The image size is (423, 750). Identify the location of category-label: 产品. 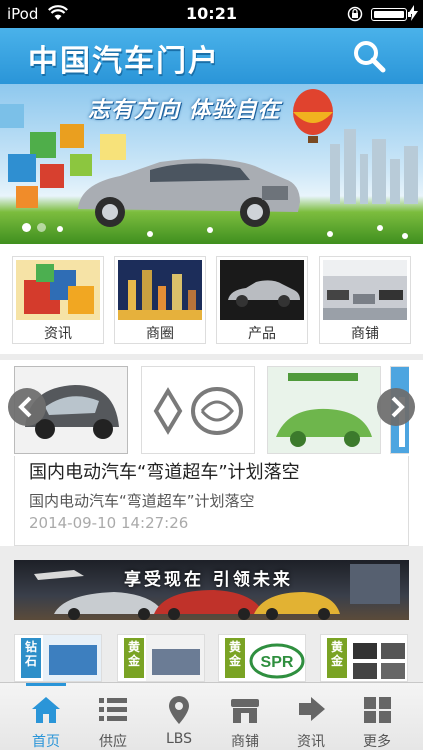
(262, 334).